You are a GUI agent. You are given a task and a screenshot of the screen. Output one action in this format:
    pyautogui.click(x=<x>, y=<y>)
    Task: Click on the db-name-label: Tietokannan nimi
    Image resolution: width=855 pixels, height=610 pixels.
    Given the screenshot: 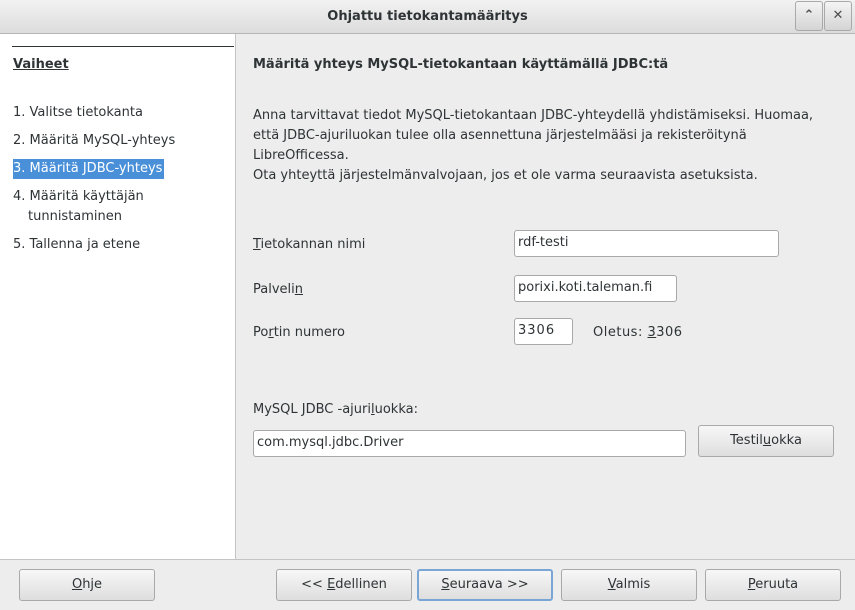 What is the action you would take?
    pyautogui.click(x=309, y=244)
    